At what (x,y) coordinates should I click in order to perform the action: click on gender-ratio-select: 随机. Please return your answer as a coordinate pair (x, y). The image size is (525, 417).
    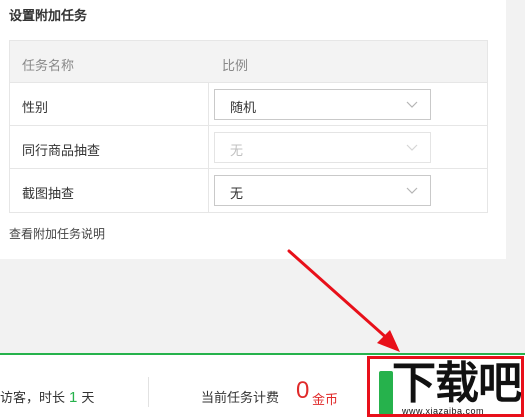
    Looking at the image, I should click on (322, 104).